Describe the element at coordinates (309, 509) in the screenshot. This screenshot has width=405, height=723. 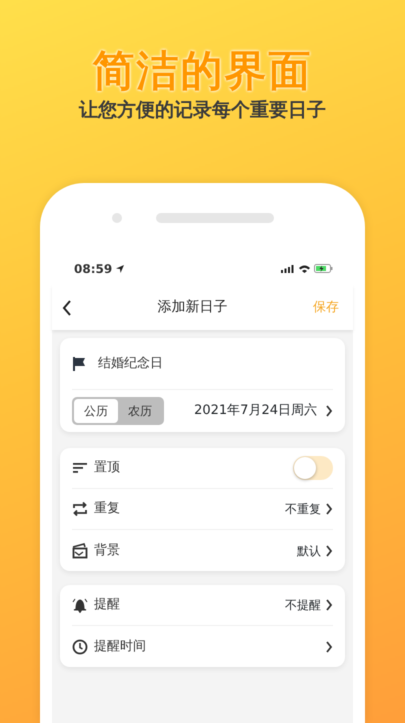
I see `setting-link: 不重复` at that location.